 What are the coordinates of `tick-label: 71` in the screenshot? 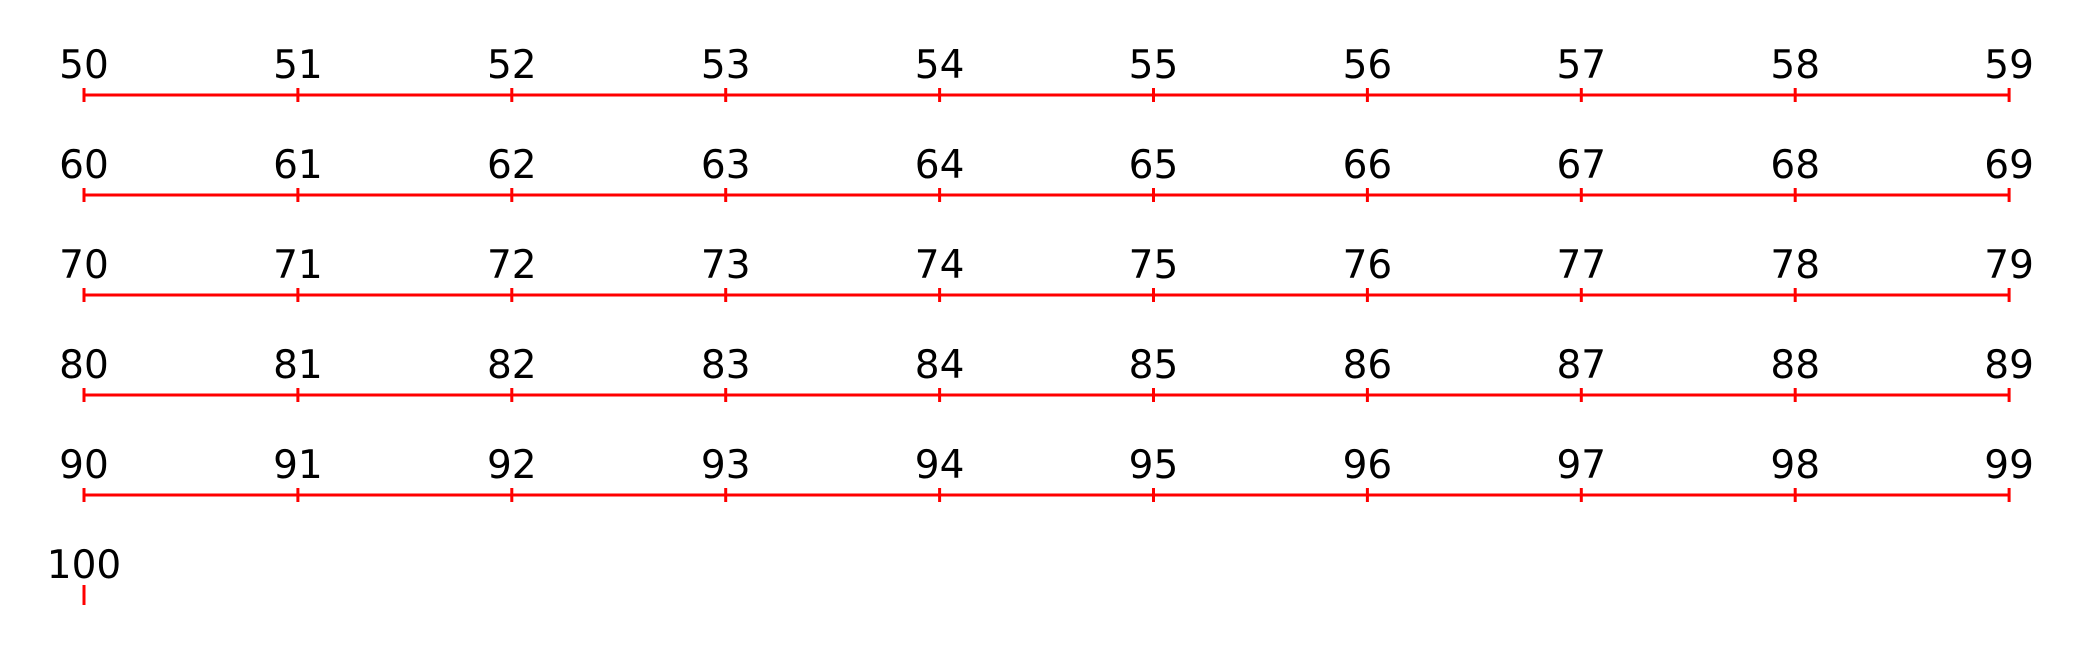 It's located at (298, 265).